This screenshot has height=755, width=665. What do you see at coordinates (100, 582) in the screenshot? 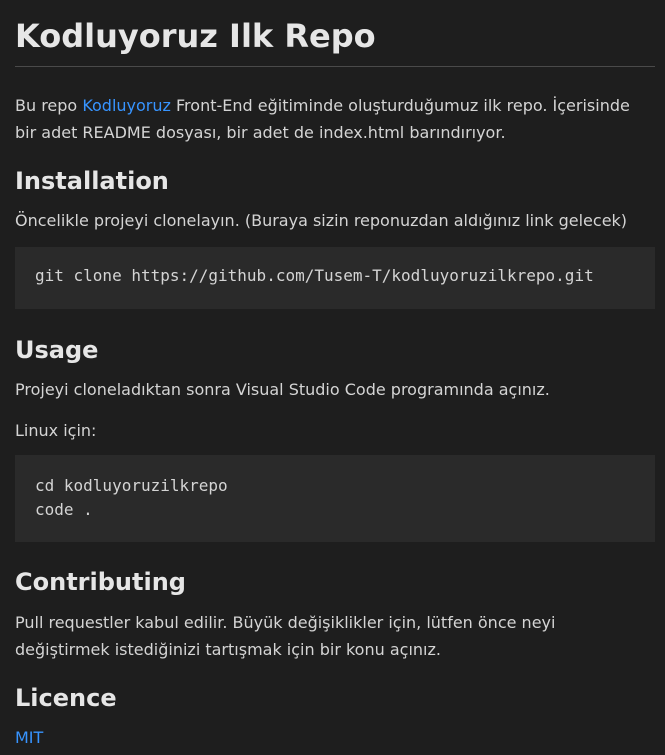
I see `contributing-heading: Contributing` at bounding box center [100, 582].